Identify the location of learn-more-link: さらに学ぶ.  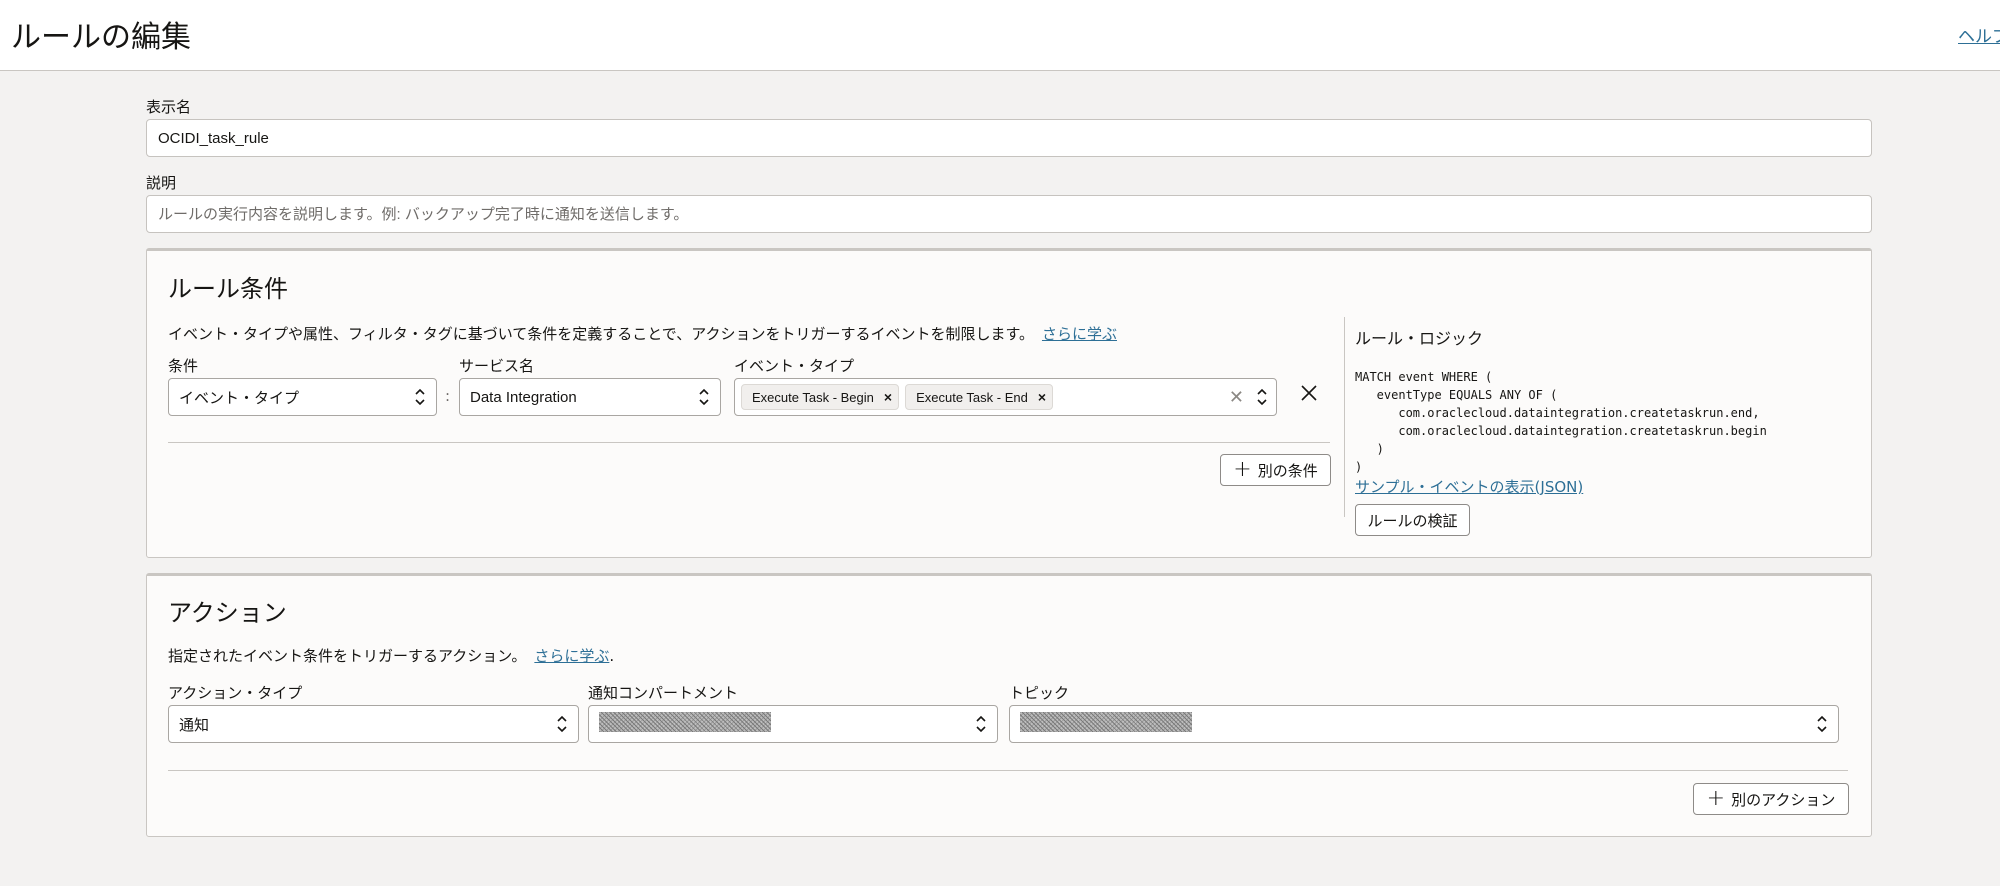
(1079, 334).